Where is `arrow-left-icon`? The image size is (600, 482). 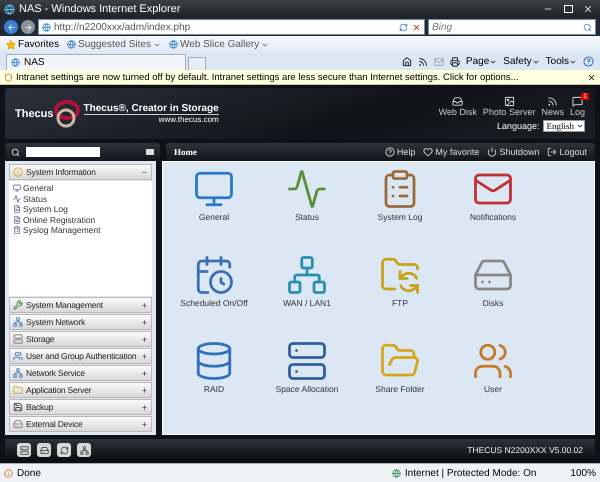 arrow-left-icon is located at coordinates (11, 27).